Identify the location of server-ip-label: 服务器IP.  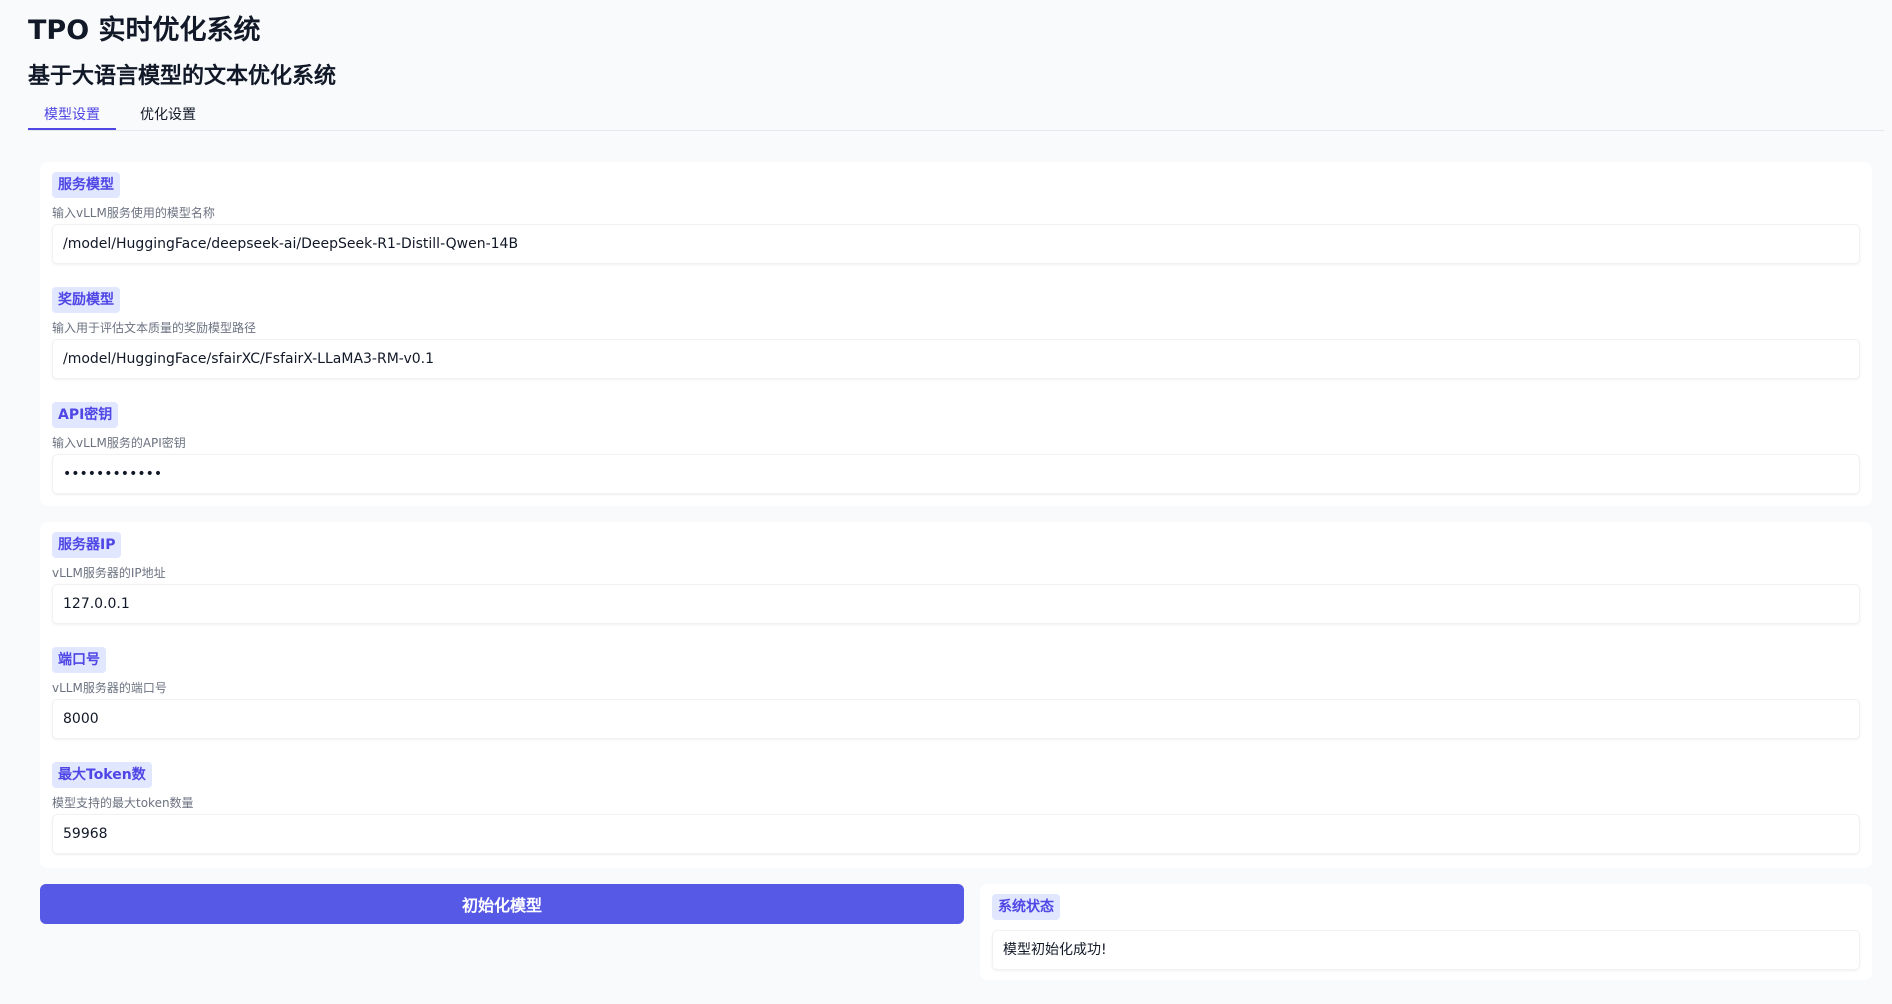
(86, 545).